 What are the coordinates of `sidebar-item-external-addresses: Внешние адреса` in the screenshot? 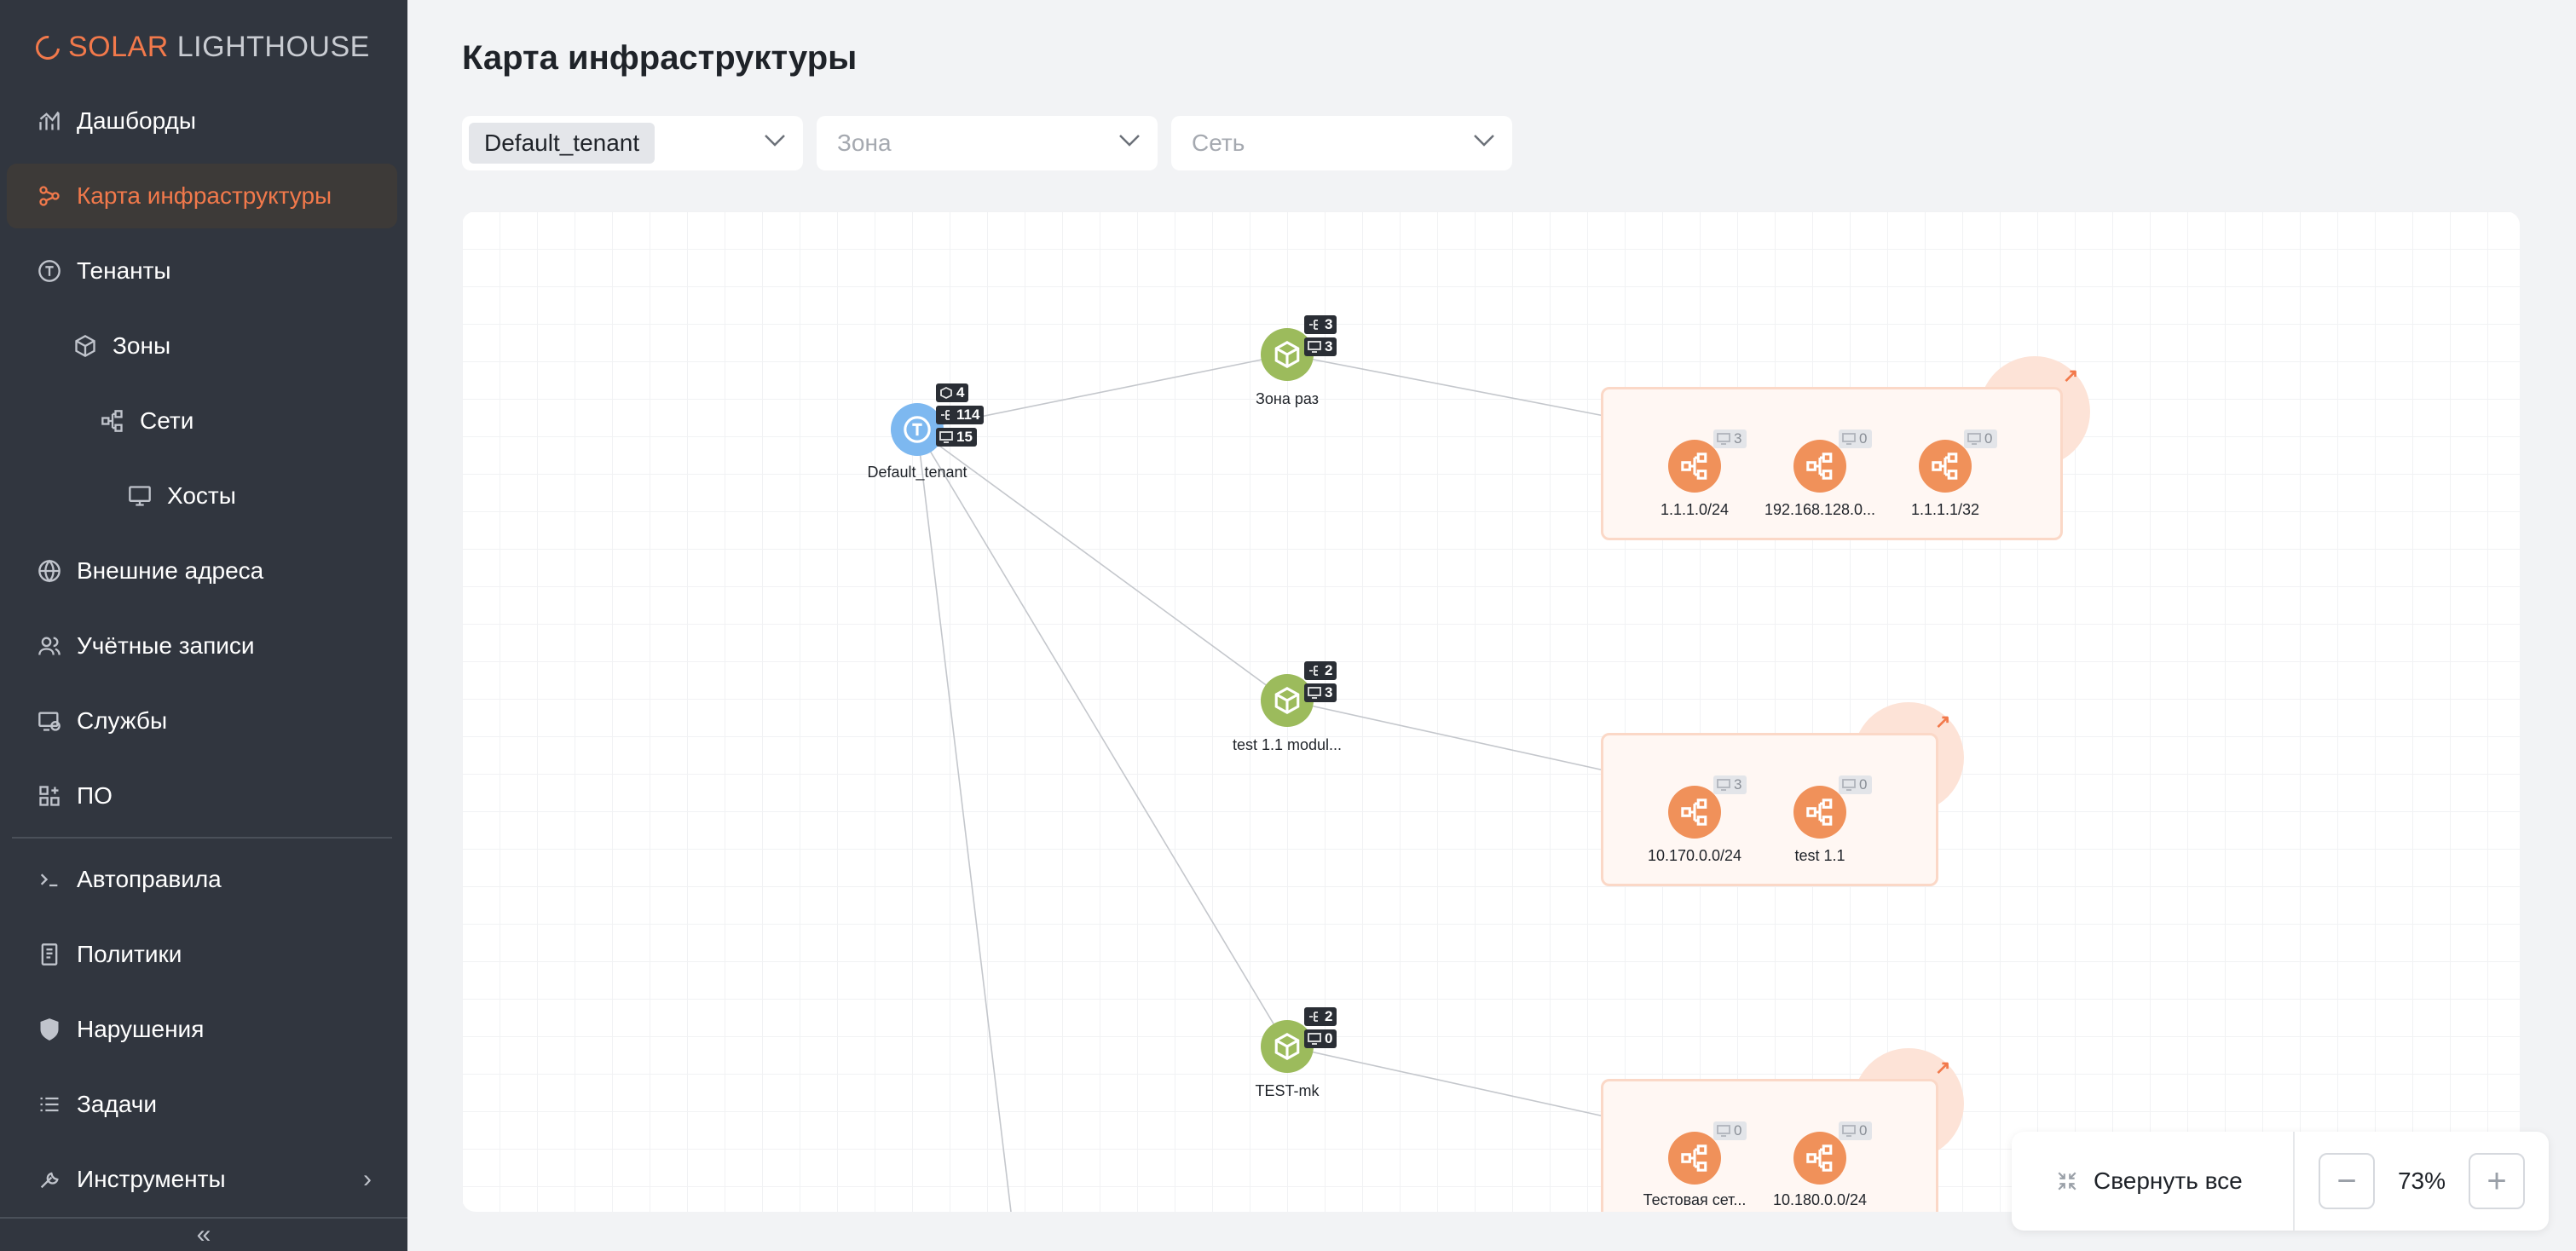 It's located at (202, 571).